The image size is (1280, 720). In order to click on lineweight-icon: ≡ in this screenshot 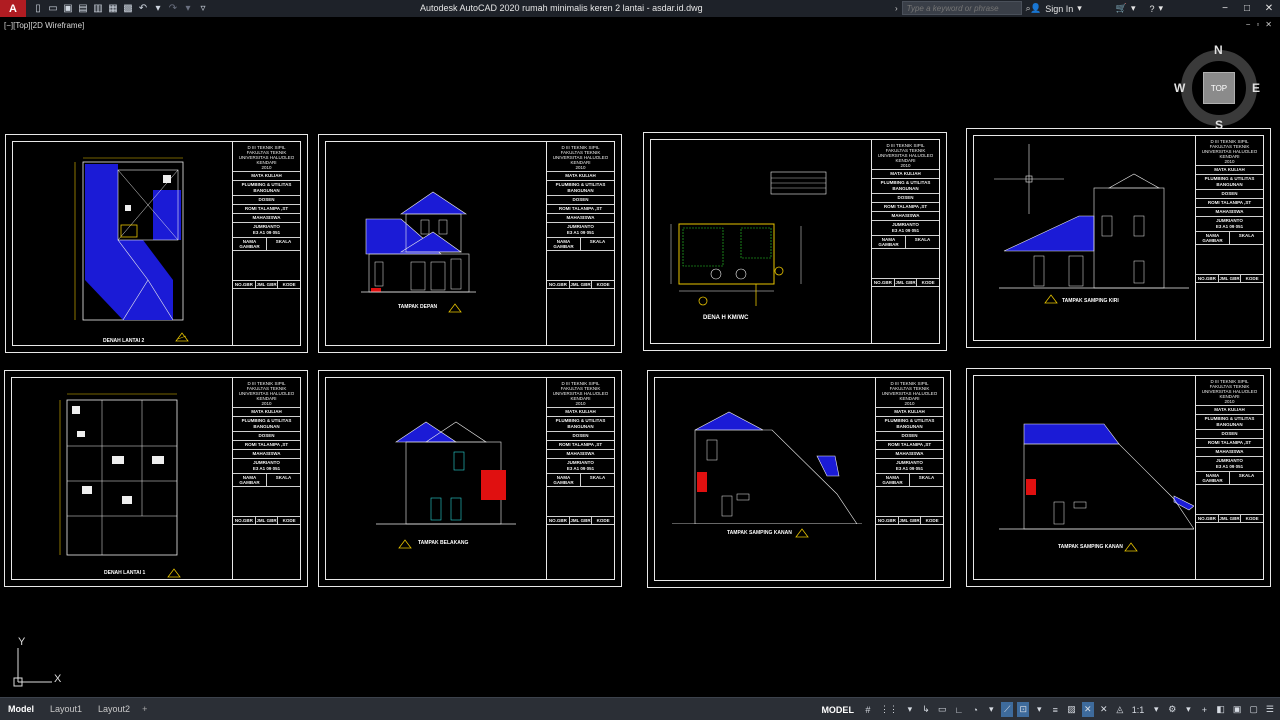, I will do `click(1055, 709)`.